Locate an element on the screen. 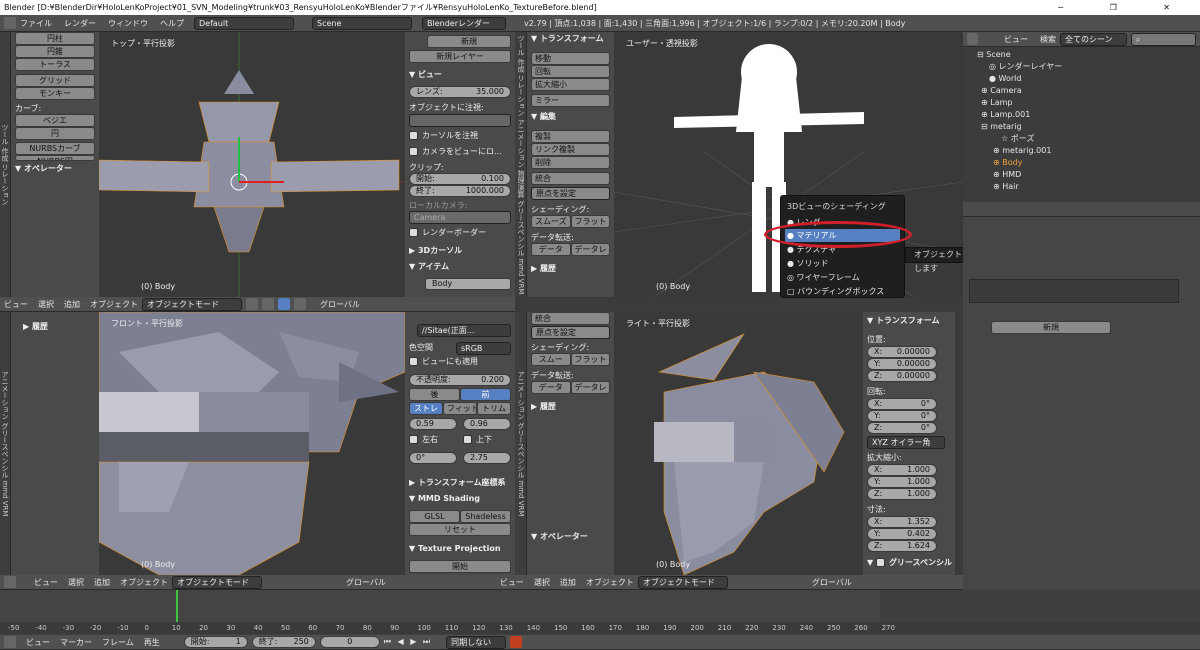 This screenshot has width=1200, height=650. side-tabs-bl: アニメーション グリースペンシル mmd VRM is located at coordinates (5, 443).